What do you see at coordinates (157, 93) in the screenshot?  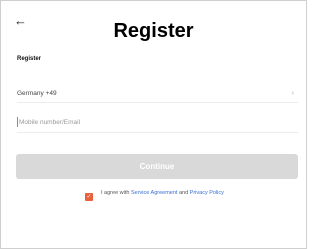 I see `country-selector: Germany +49 ›` at bounding box center [157, 93].